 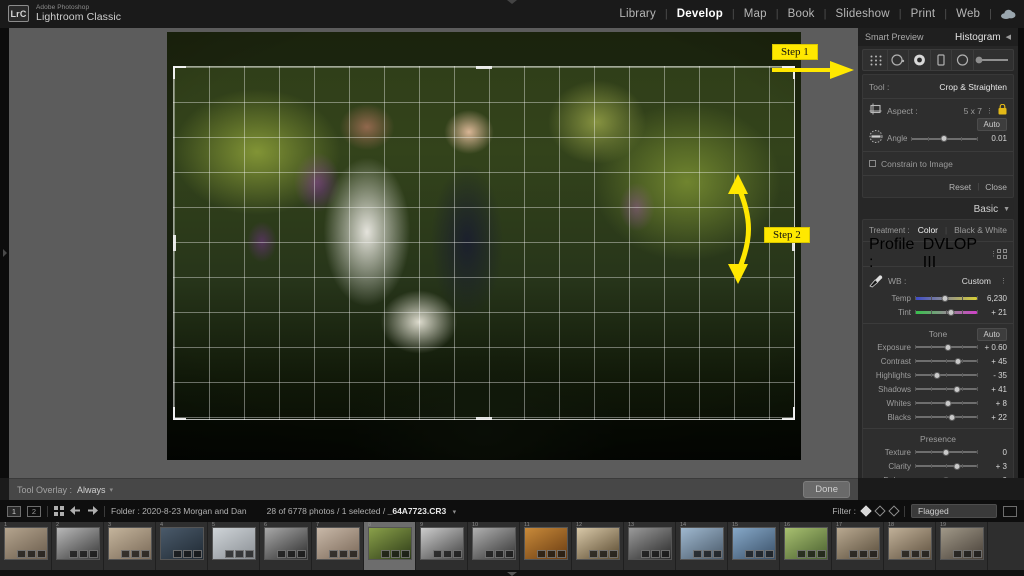 I want to click on screen-2-button: 2, so click(x=34, y=511).